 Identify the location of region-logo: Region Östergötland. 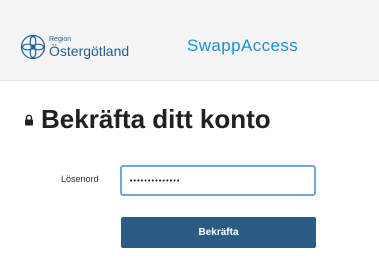
(74, 47).